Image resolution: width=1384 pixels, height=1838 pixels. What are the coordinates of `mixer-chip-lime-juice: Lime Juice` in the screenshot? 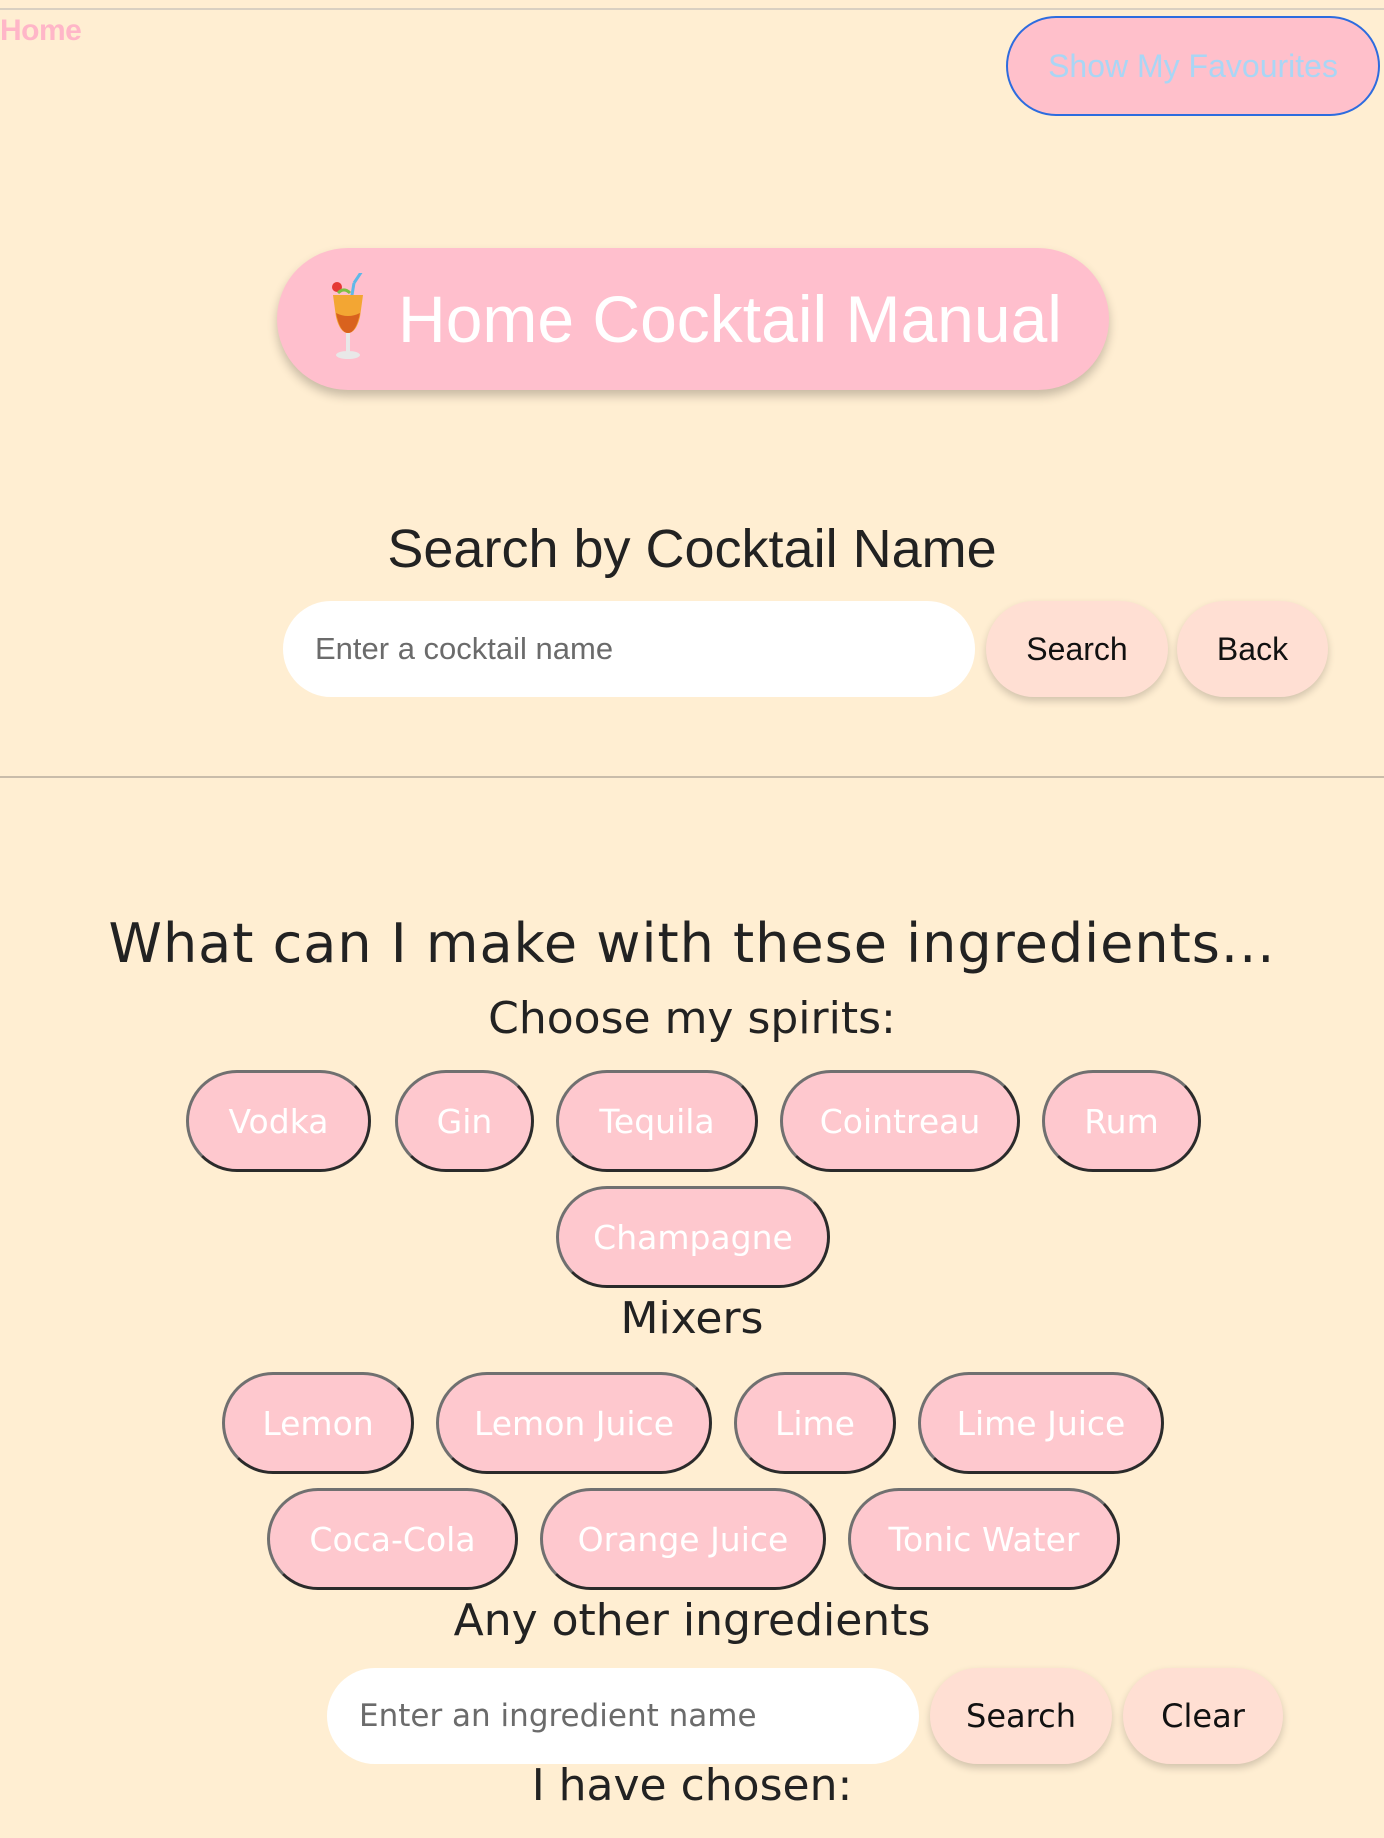 It's located at (1041, 1423).